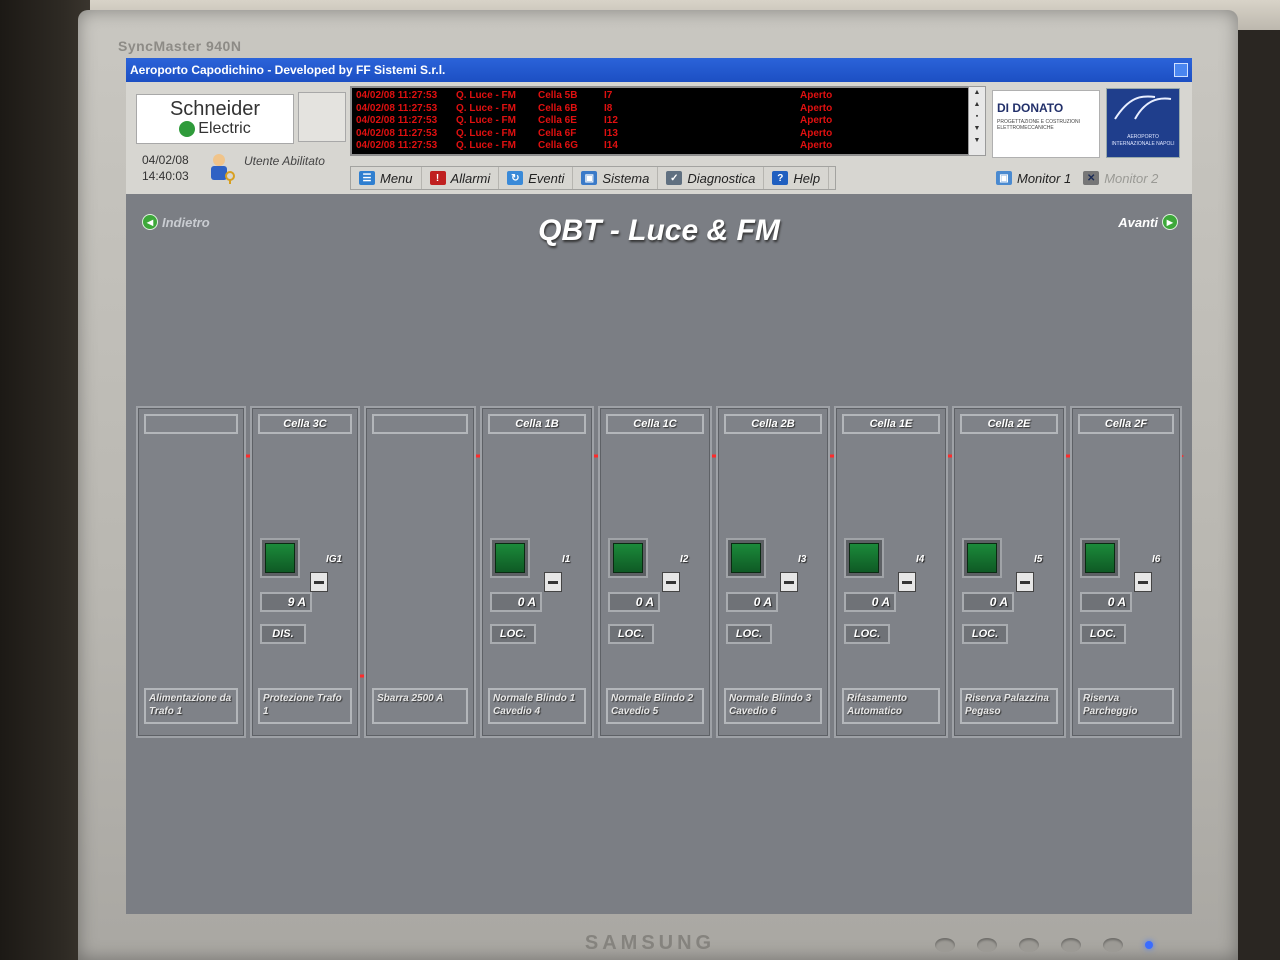 The height and width of the screenshot is (960, 1280). What do you see at coordinates (1009, 706) in the screenshot?
I see `cell-description: Riserva Palazzina Pegaso` at bounding box center [1009, 706].